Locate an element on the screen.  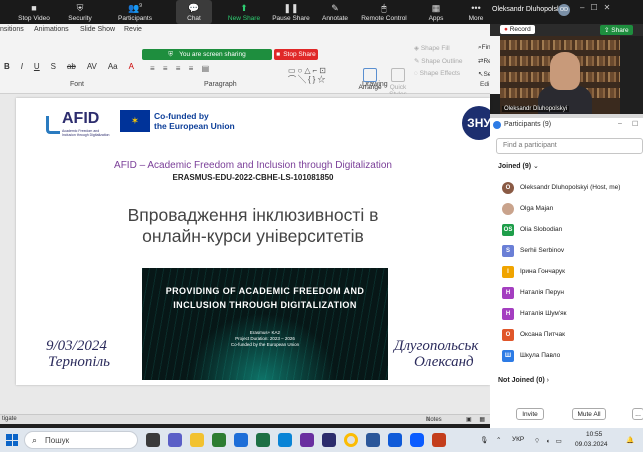
underline-button: U is located at coordinates (37, 66).